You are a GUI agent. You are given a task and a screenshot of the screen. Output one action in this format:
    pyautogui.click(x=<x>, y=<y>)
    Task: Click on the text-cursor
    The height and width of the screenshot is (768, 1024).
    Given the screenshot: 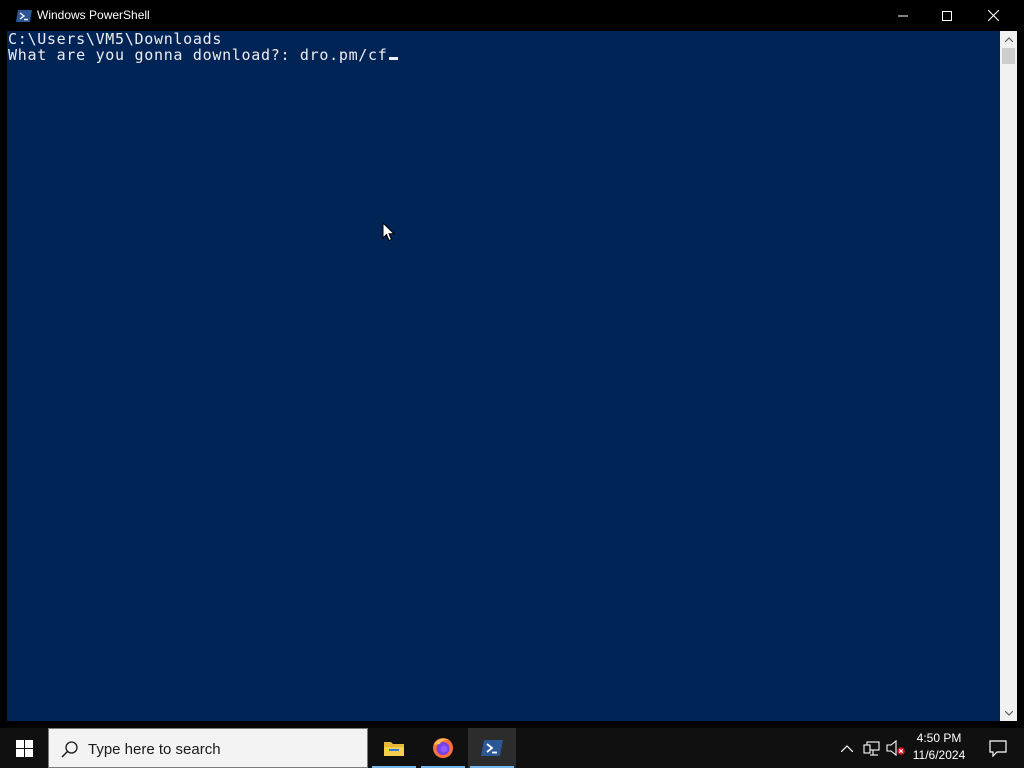 What is the action you would take?
    pyautogui.click(x=393, y=58)
    